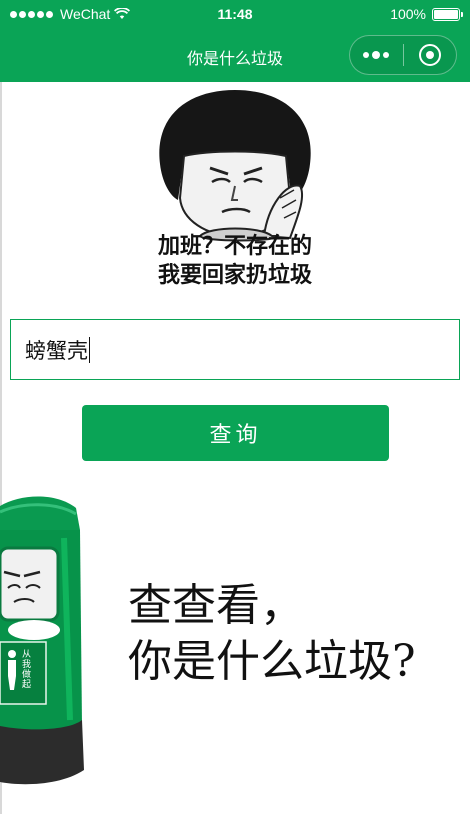 The width and height of the screenshot is (470, 814). I want to click on mini-program-capsule, so click(403, 55).